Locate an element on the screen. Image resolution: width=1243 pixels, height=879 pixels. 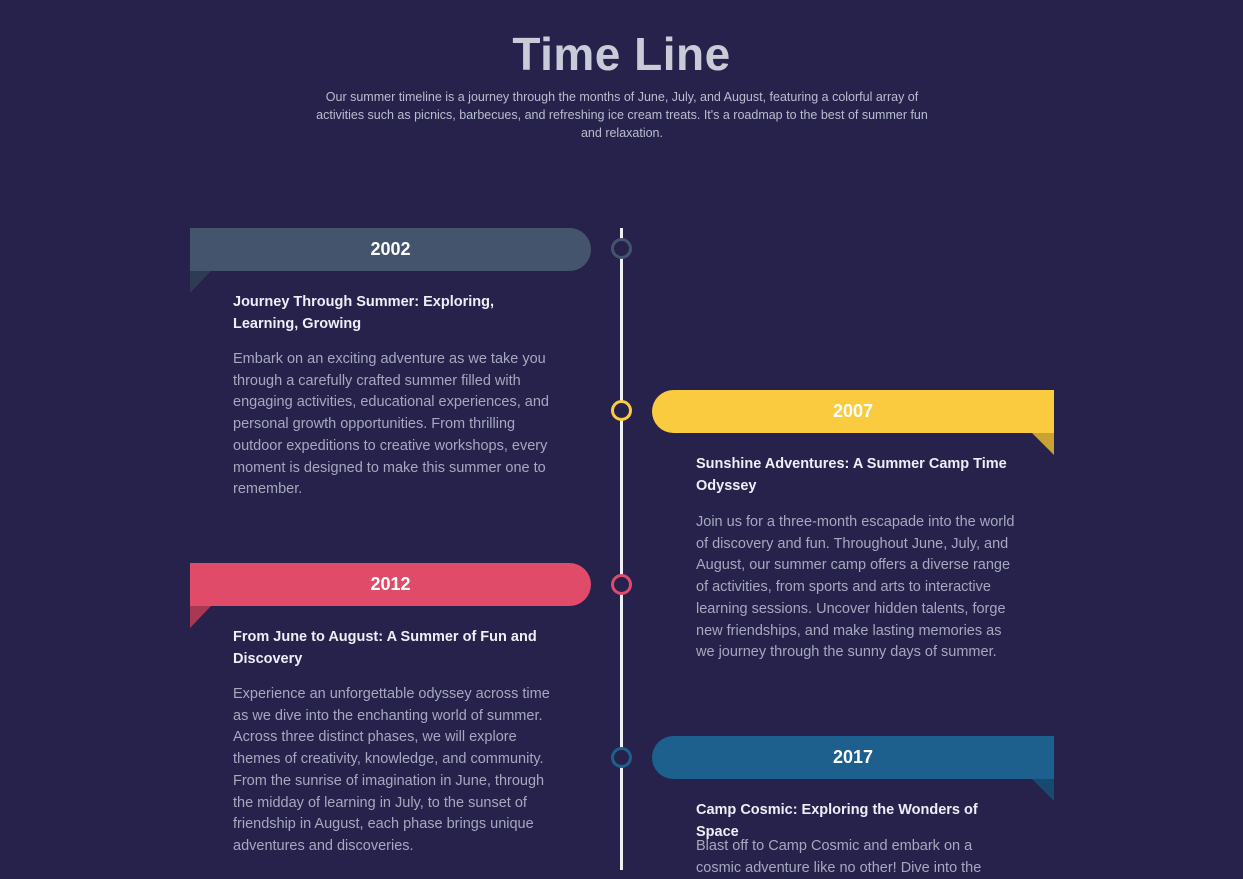
year-banner-2007: 2007 is located at coordinates (853, 411).